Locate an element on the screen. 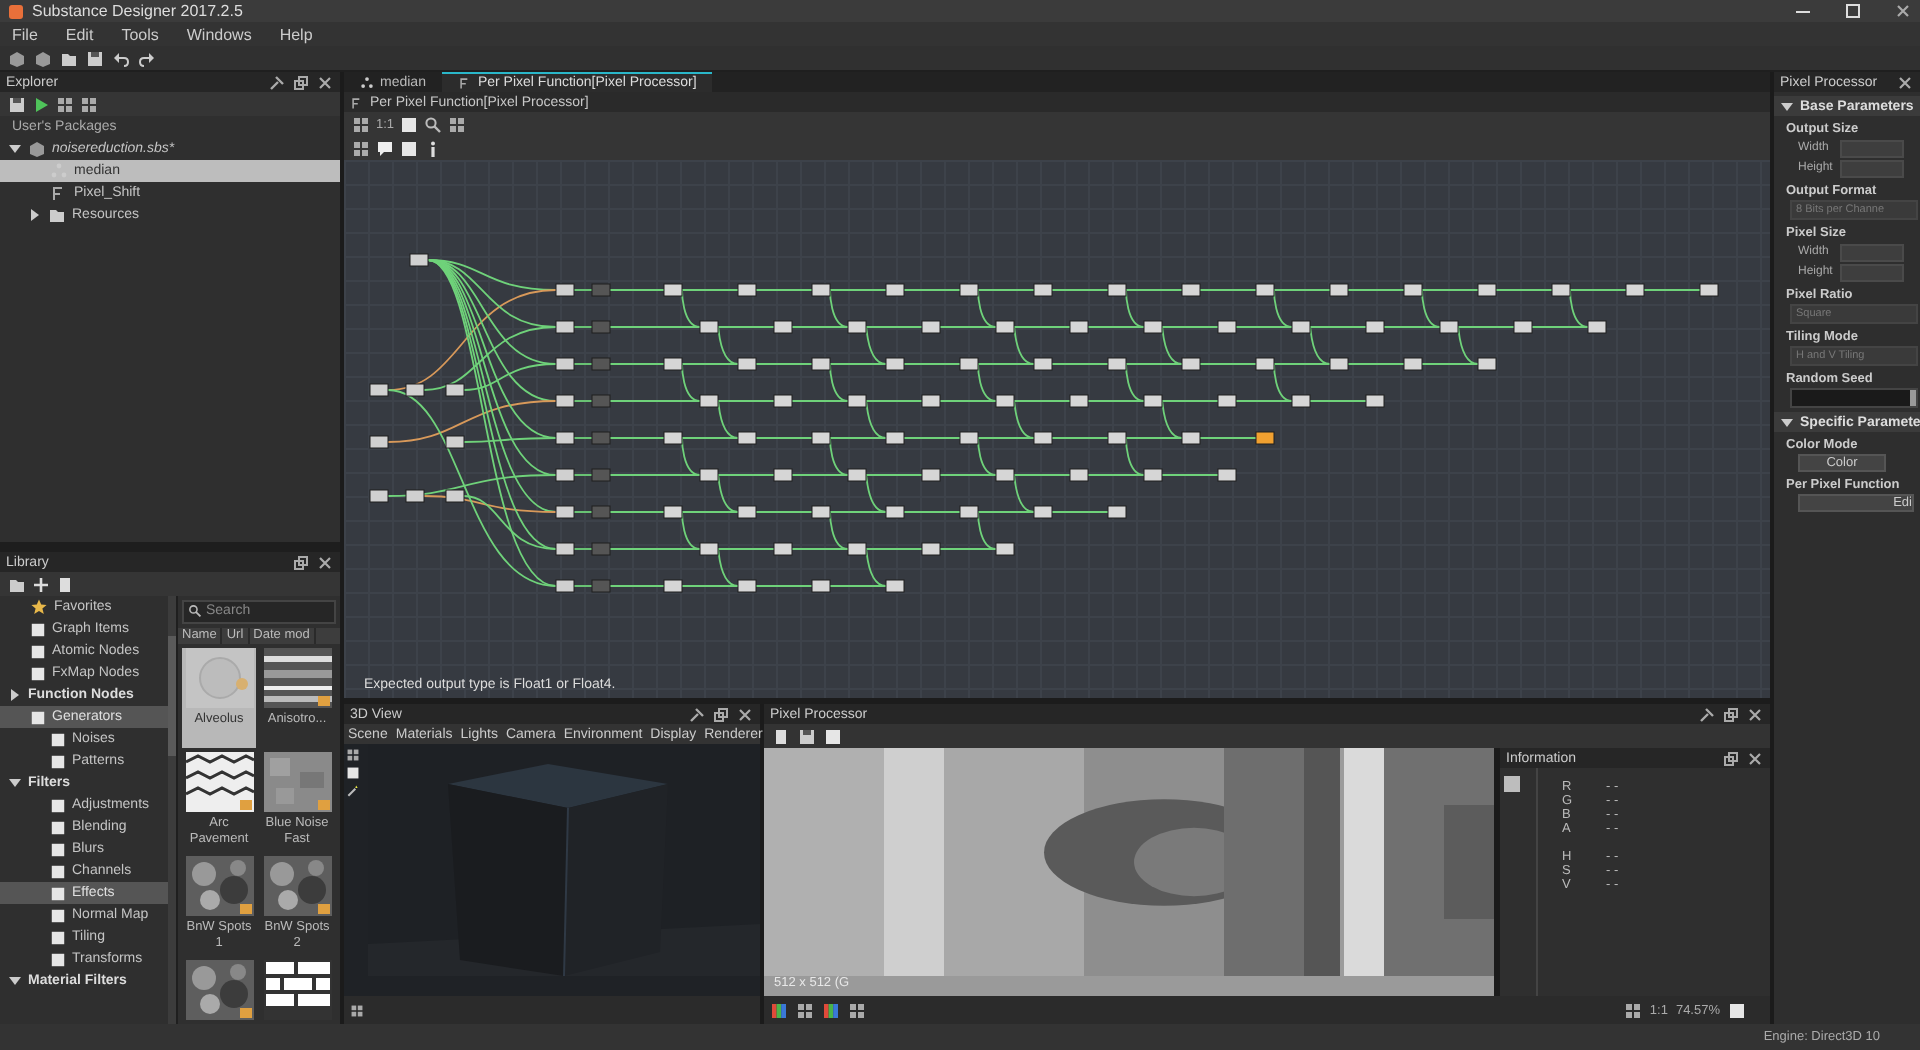  wand-icon is located at coordinates (353, 791).